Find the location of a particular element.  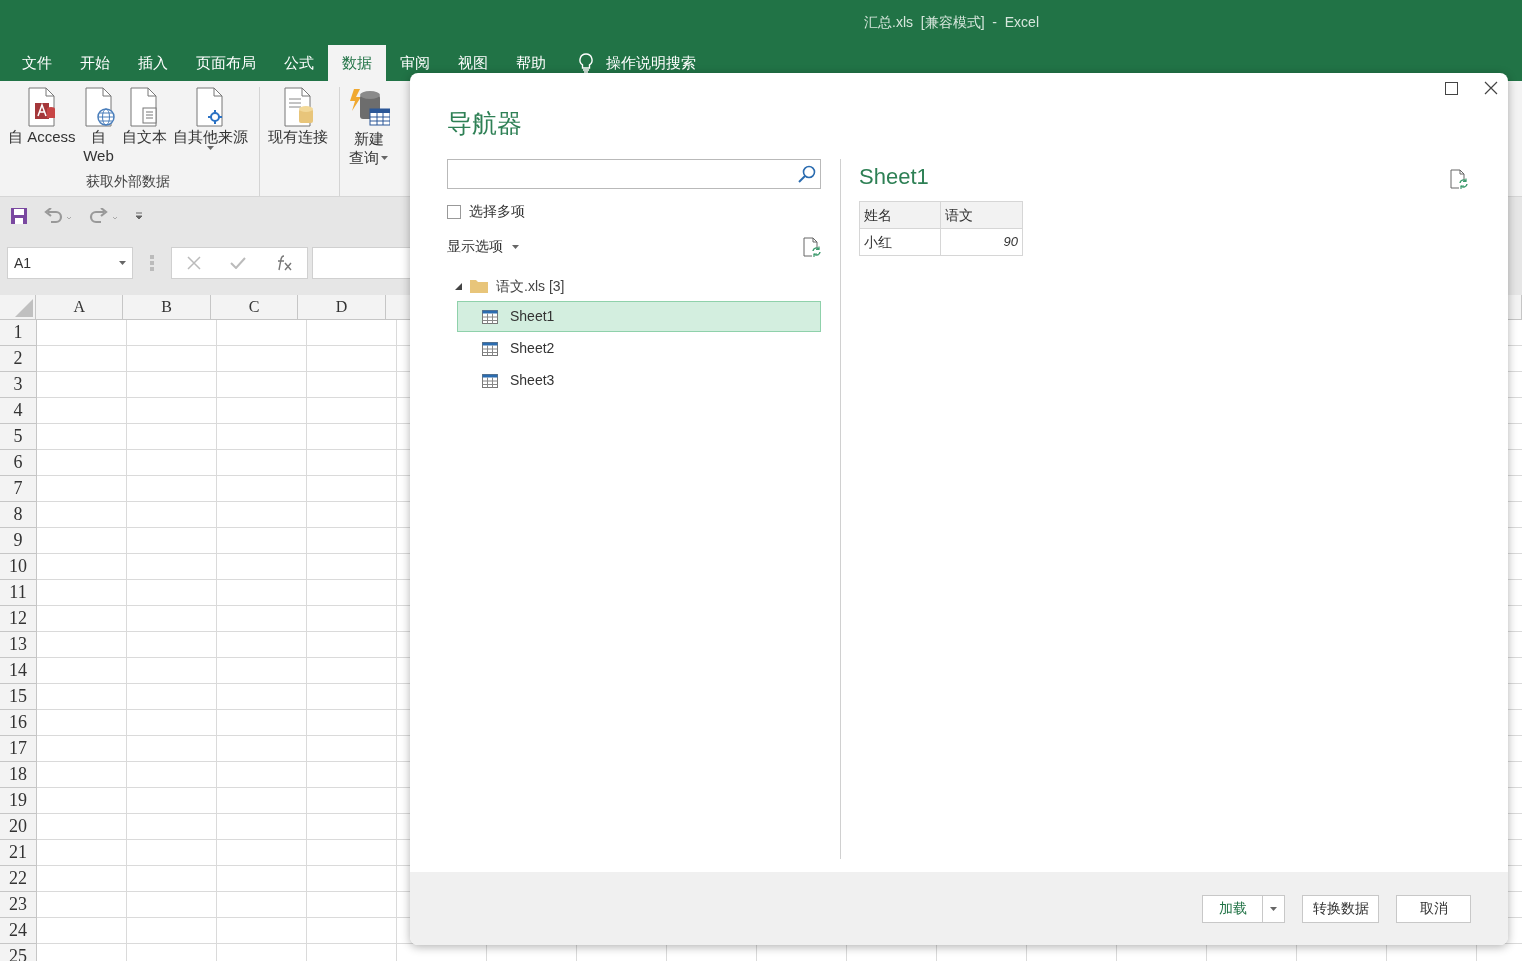

database-table-icon is located at coordinates (368, 108).